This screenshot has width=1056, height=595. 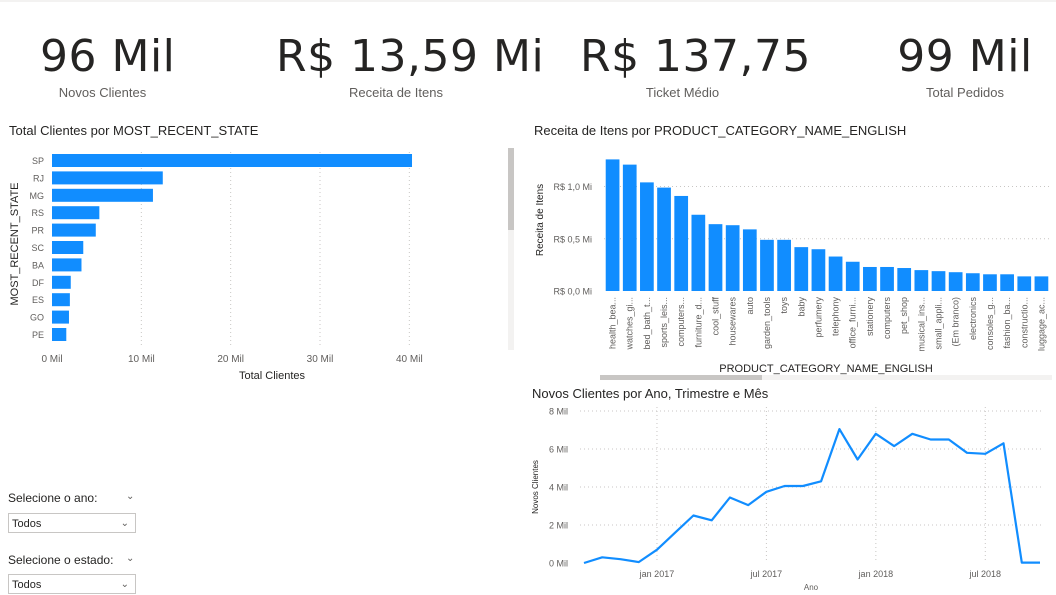 I want to click on y-tick-label: RS, so click(x=37, y=213).